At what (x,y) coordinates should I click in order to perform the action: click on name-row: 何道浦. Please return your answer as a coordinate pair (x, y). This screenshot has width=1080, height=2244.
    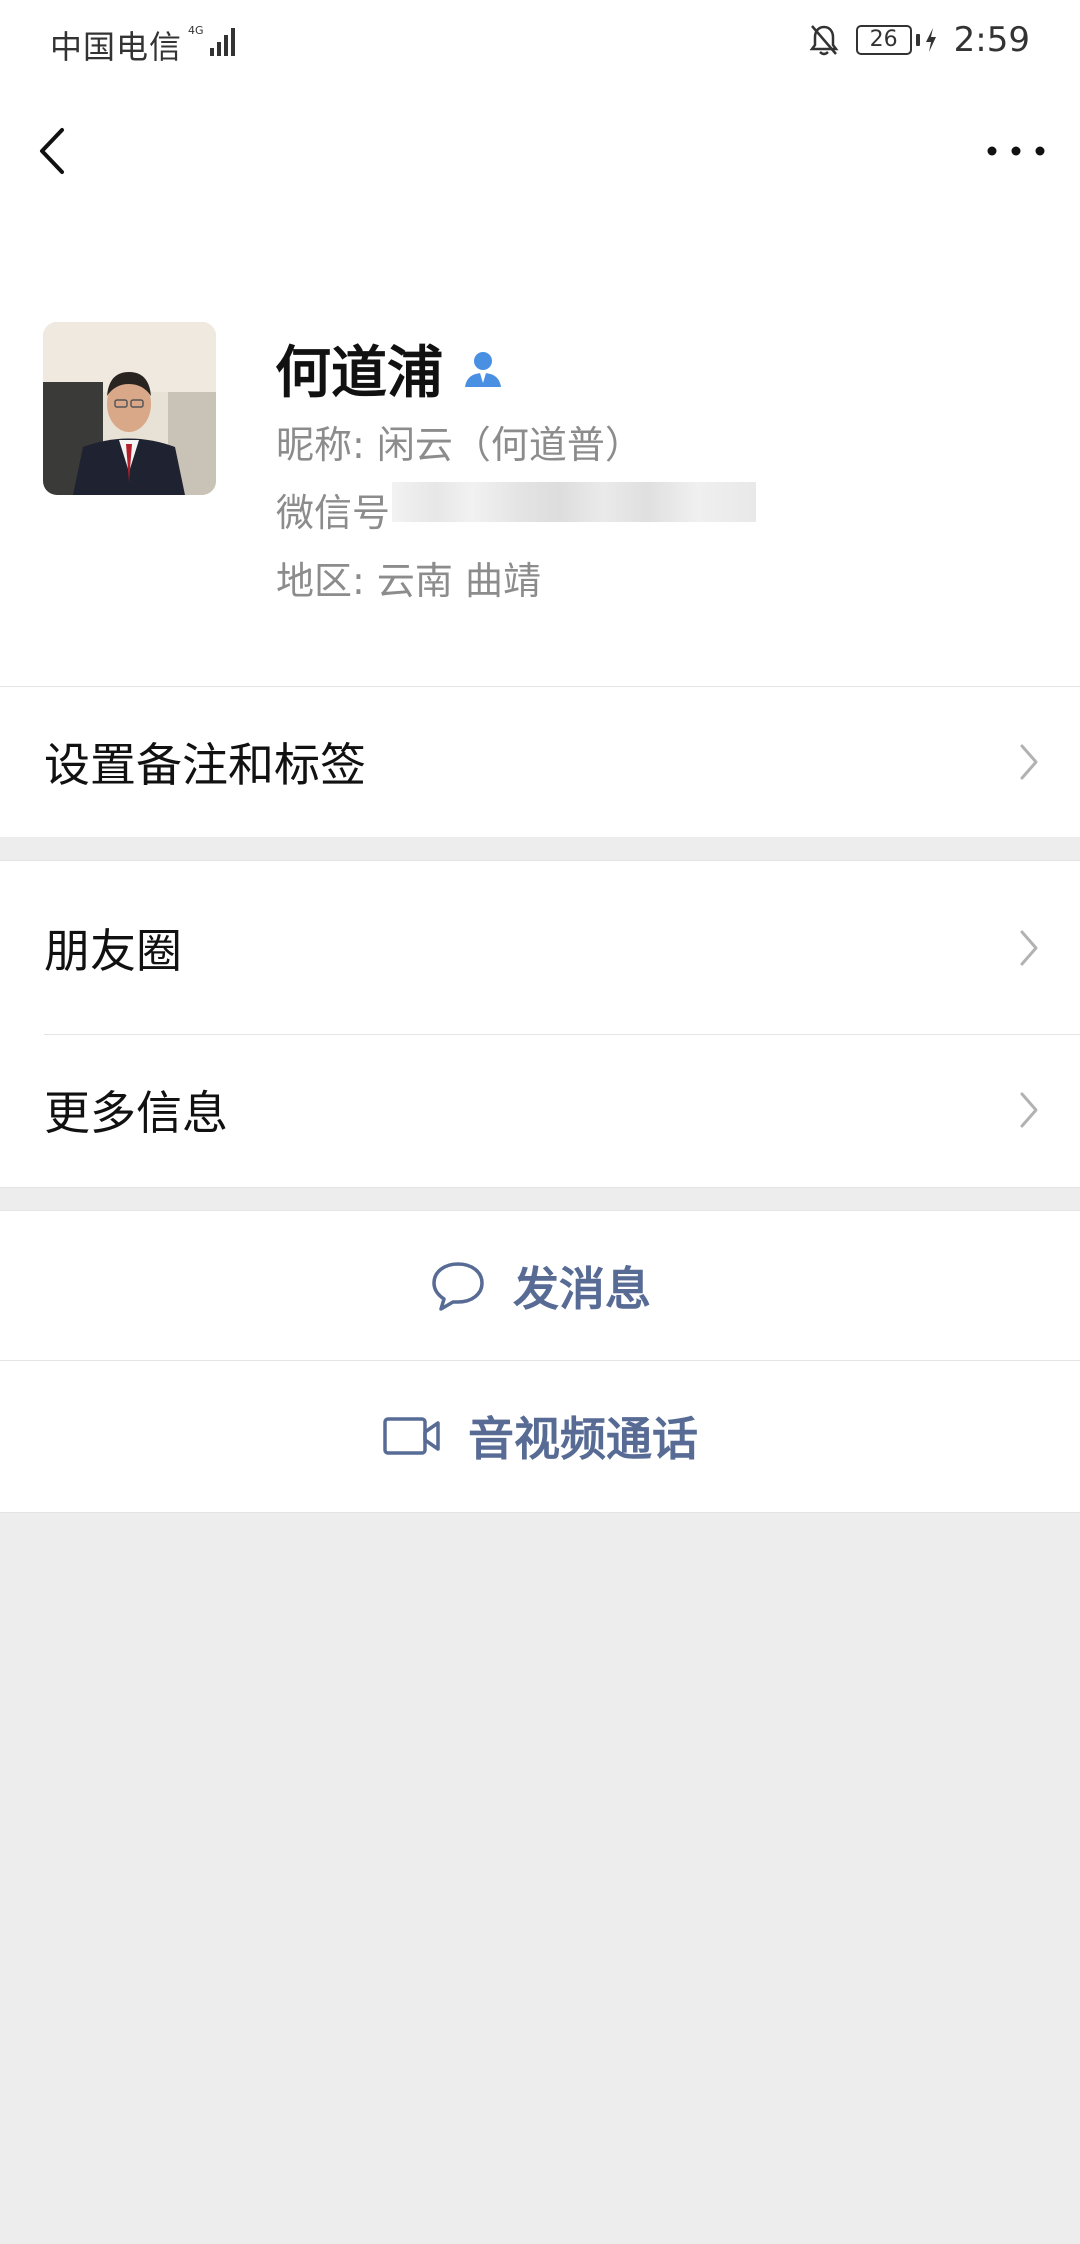
    Looking at the image, I should click on (390, 368).